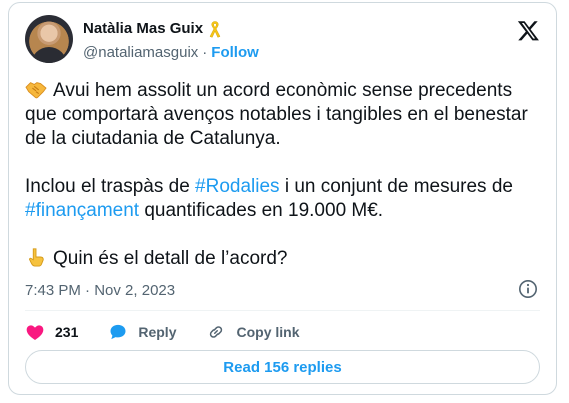 This screenshot has height=403, width=569. Describe the element at coordinates (36, 90) in the screenshot. I see `handshake-icon` at that location.